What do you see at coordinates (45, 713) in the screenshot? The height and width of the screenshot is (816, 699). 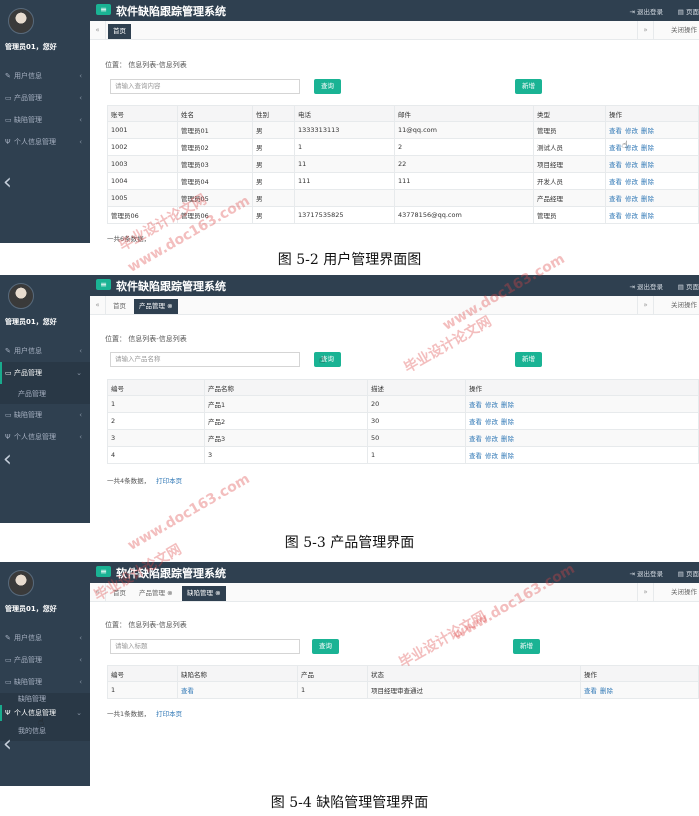 I see `sidebar-item-personal: Ψ 个人信息管理 ⌄` at bounding box center [45, 713].